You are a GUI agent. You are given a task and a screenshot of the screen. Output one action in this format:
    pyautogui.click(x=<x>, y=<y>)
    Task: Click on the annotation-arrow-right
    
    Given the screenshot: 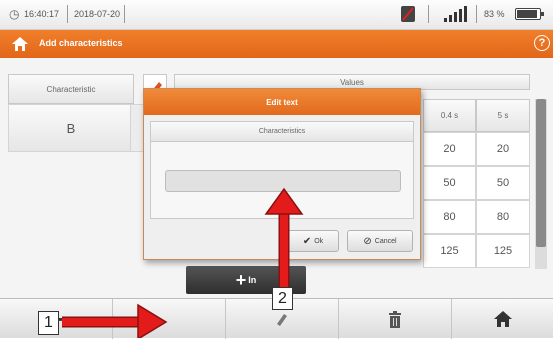 What is the action you would take?
    pyautogui.click(x=115, y=320)
    